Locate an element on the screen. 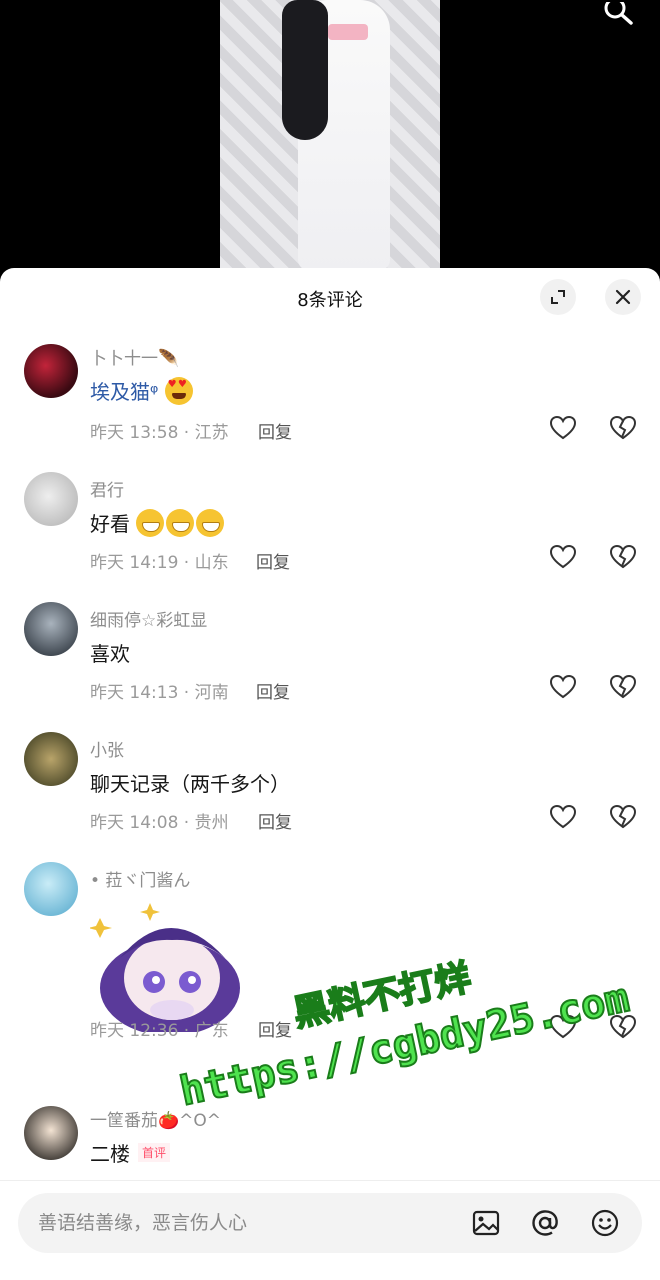  expand-icon is located at coordinates (558, 297).